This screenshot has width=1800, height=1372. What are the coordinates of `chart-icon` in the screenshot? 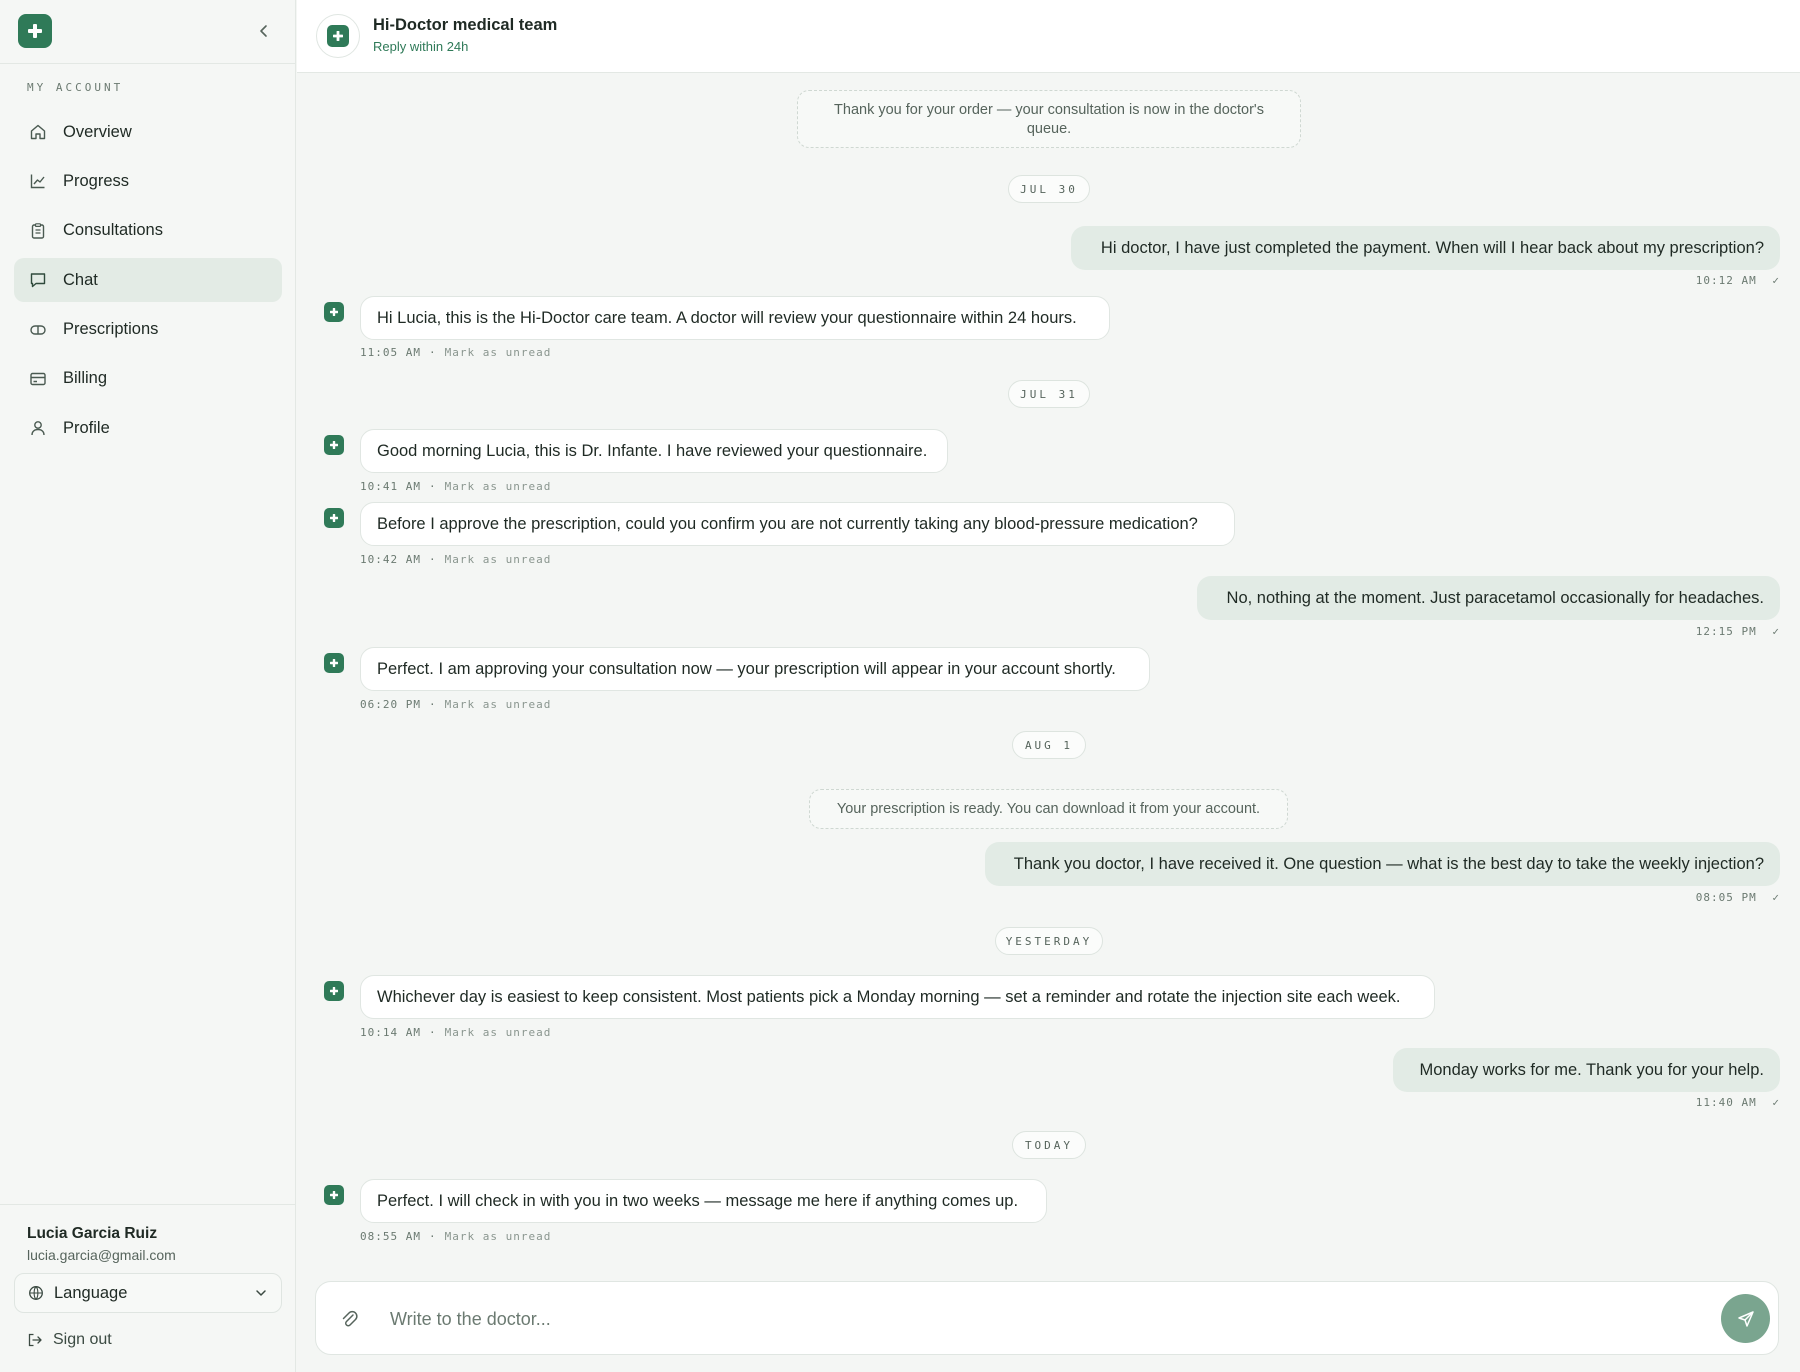 It's located at (38, 181).